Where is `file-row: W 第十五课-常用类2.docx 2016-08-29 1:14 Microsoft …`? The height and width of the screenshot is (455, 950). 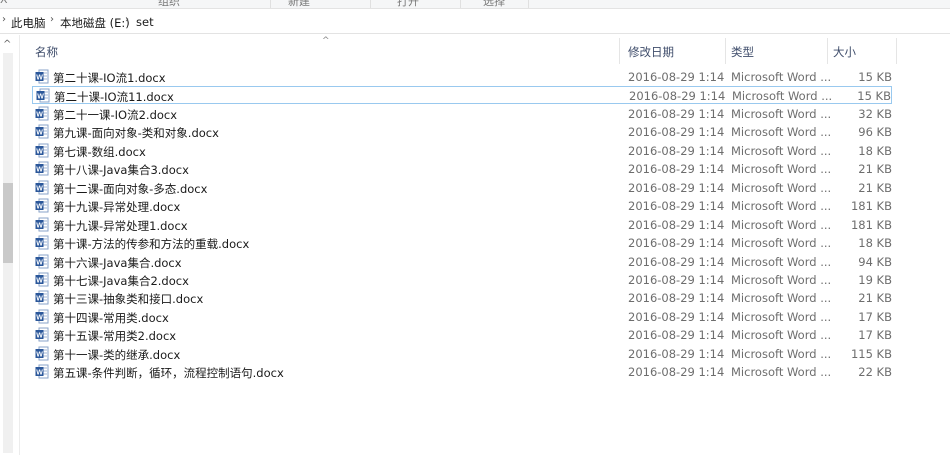 file-row: W 第十五课-常用类2.docx 2016-08-29 1:14 Microsoft … is located at coordinates (462, 335).